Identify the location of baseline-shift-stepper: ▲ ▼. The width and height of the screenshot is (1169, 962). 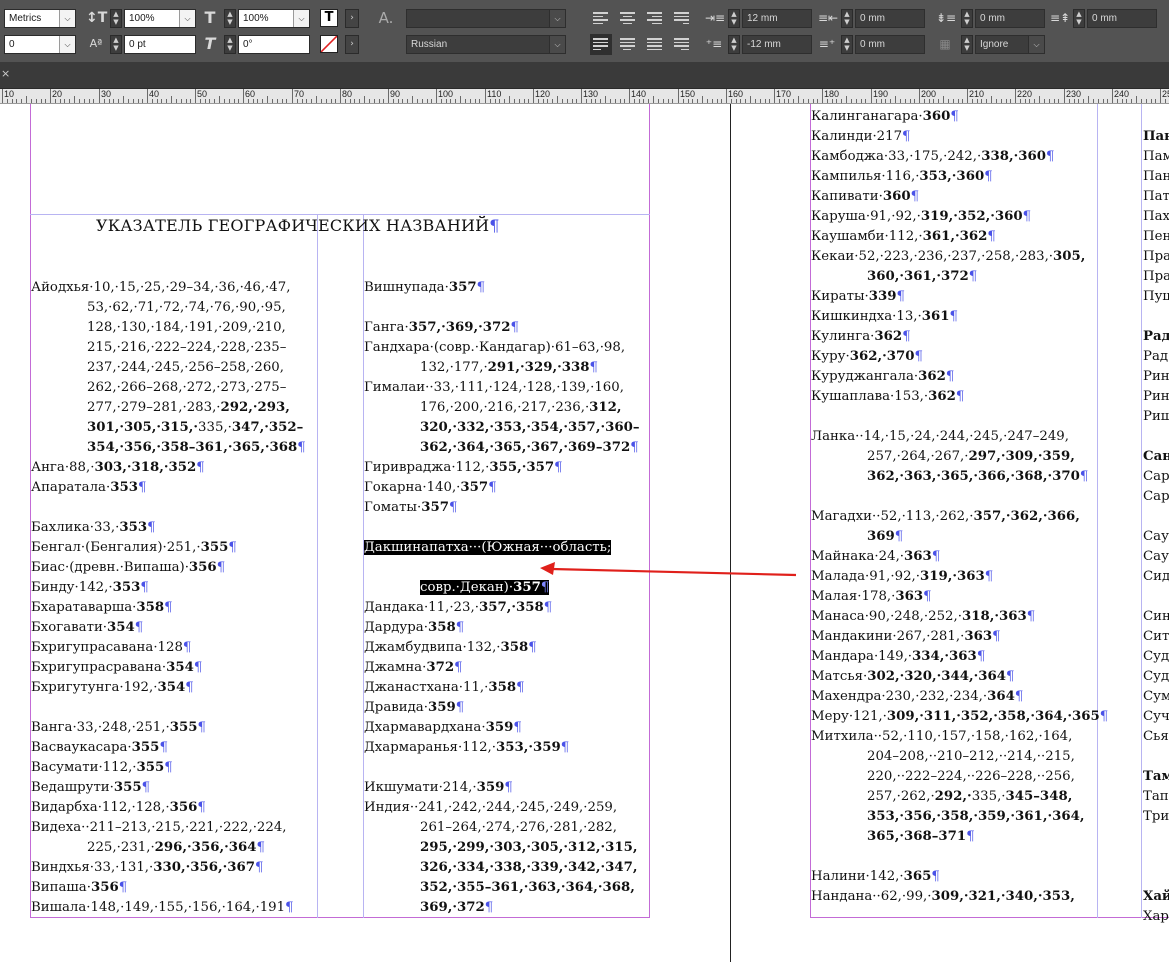
(116, 44).